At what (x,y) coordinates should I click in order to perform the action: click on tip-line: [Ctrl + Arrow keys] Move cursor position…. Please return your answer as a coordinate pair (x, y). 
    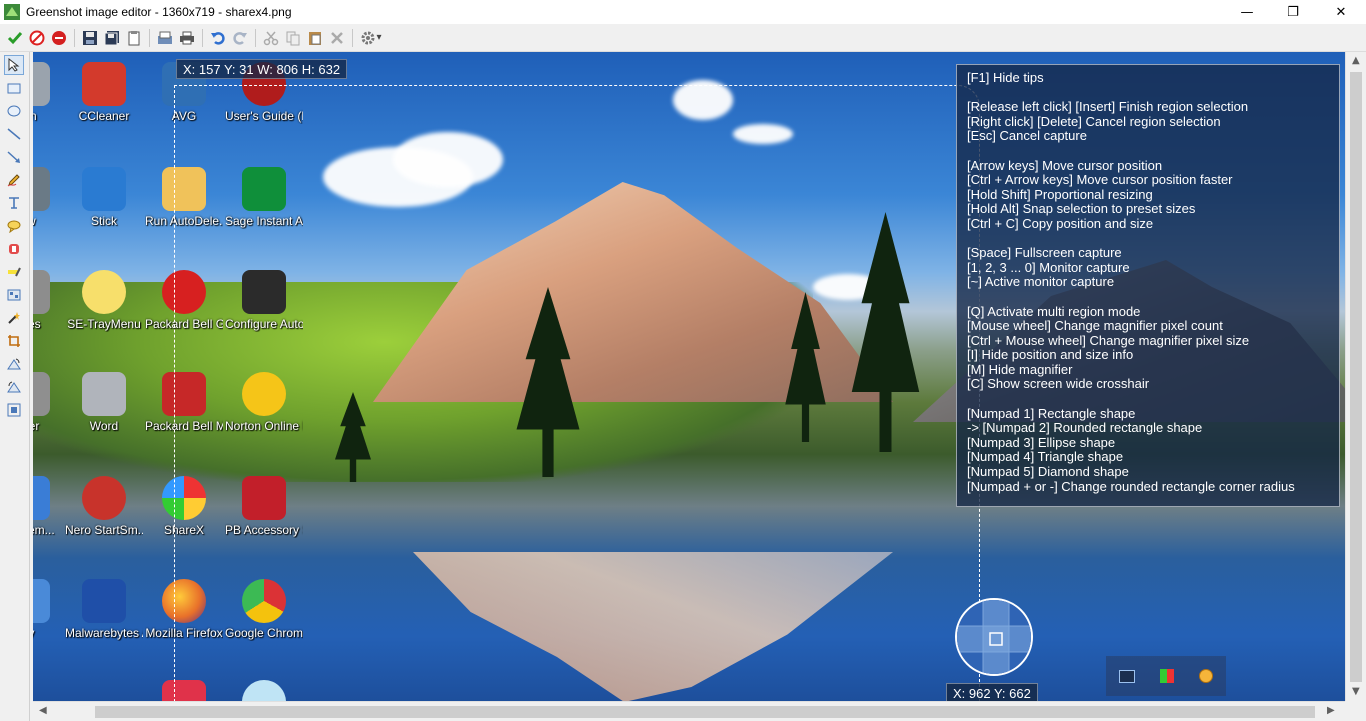
    Looking at the image, I should click on (1100, 180).